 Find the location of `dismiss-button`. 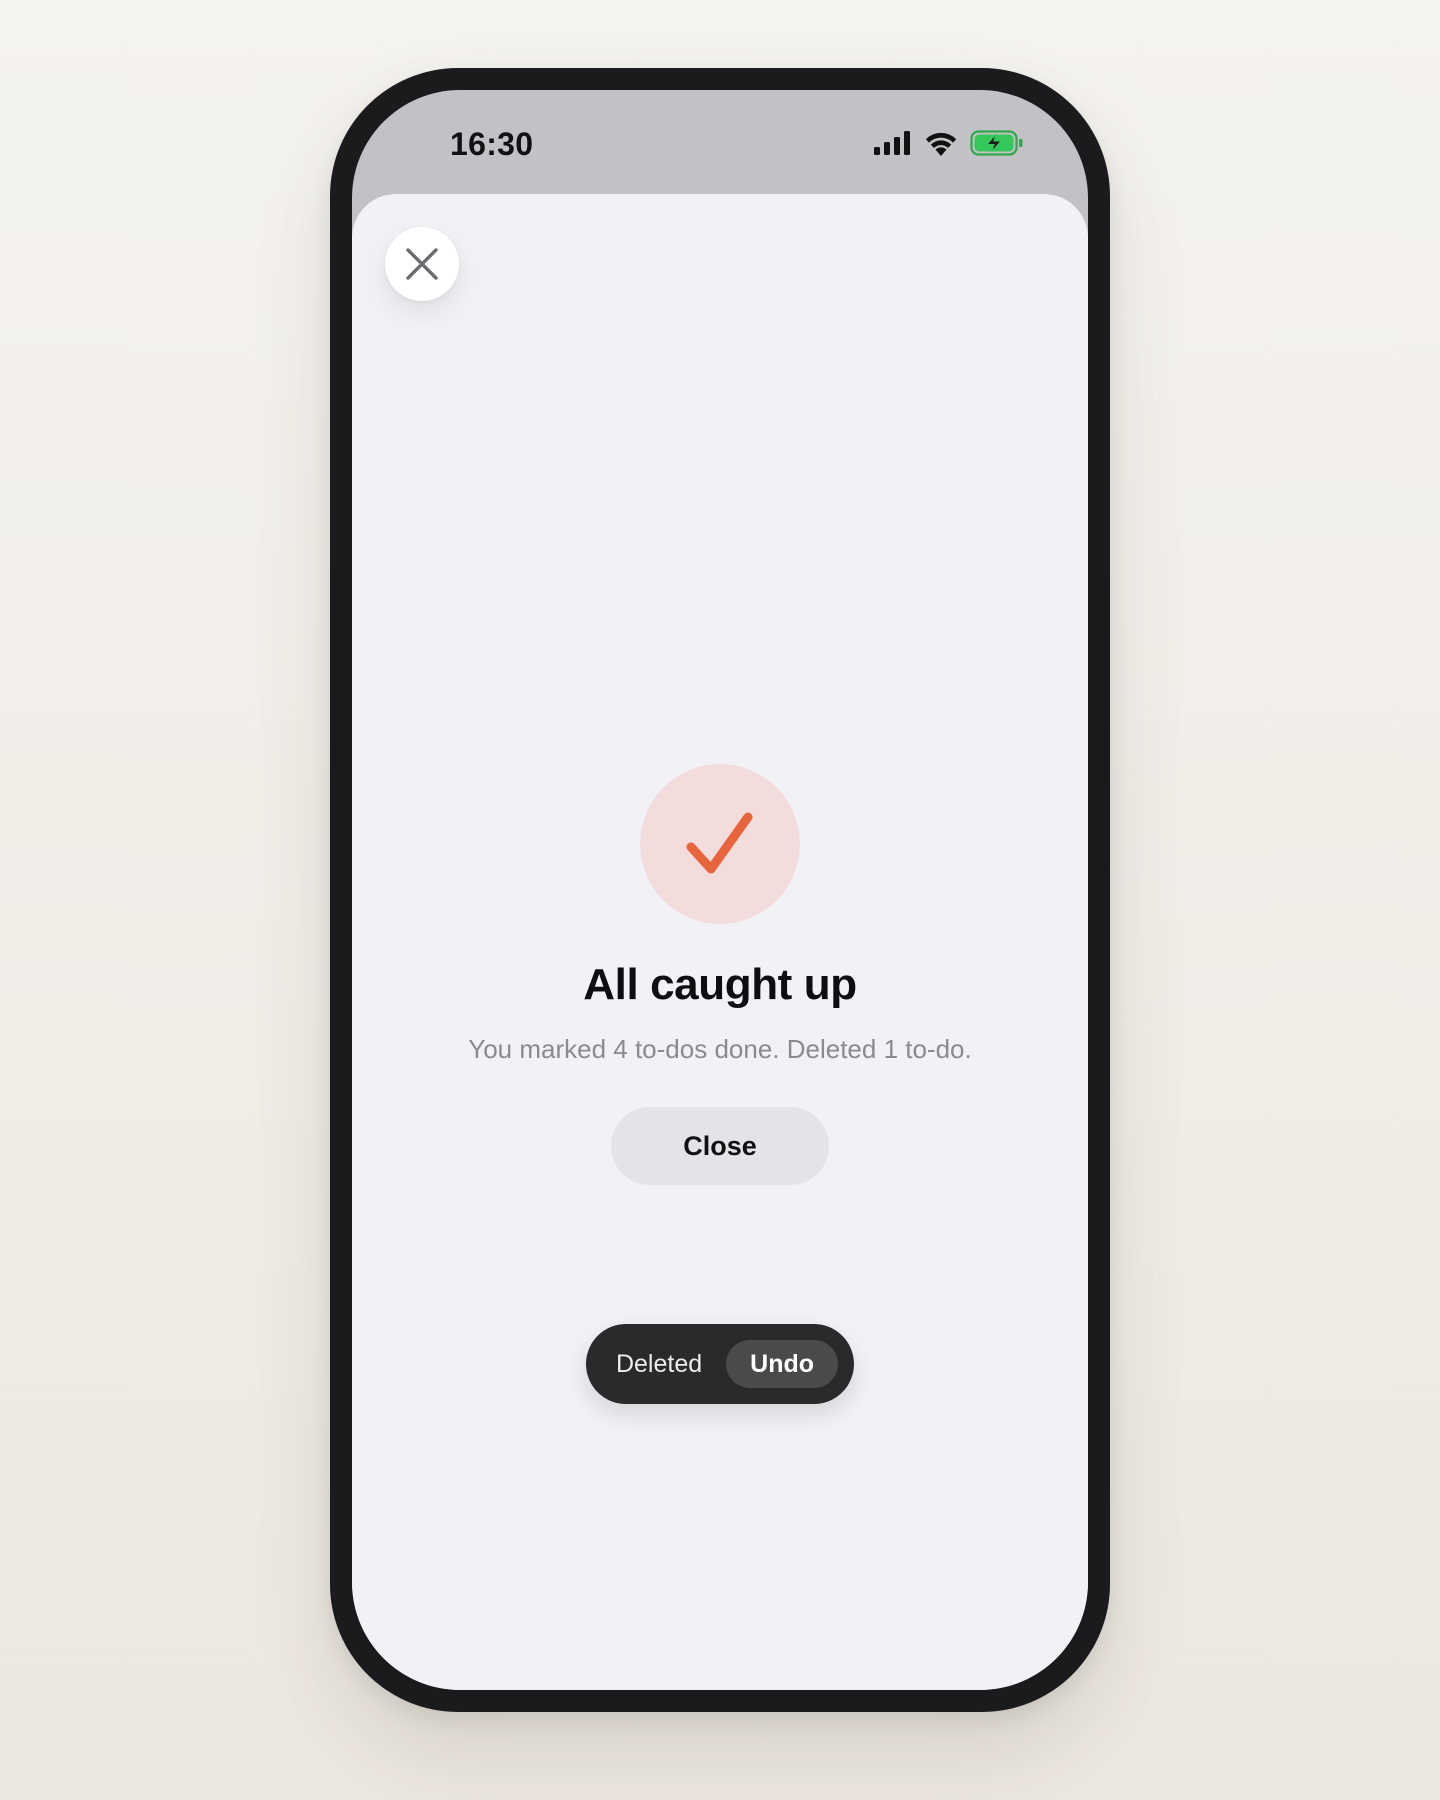

dismiss-button is located at coordinates (422, 264).